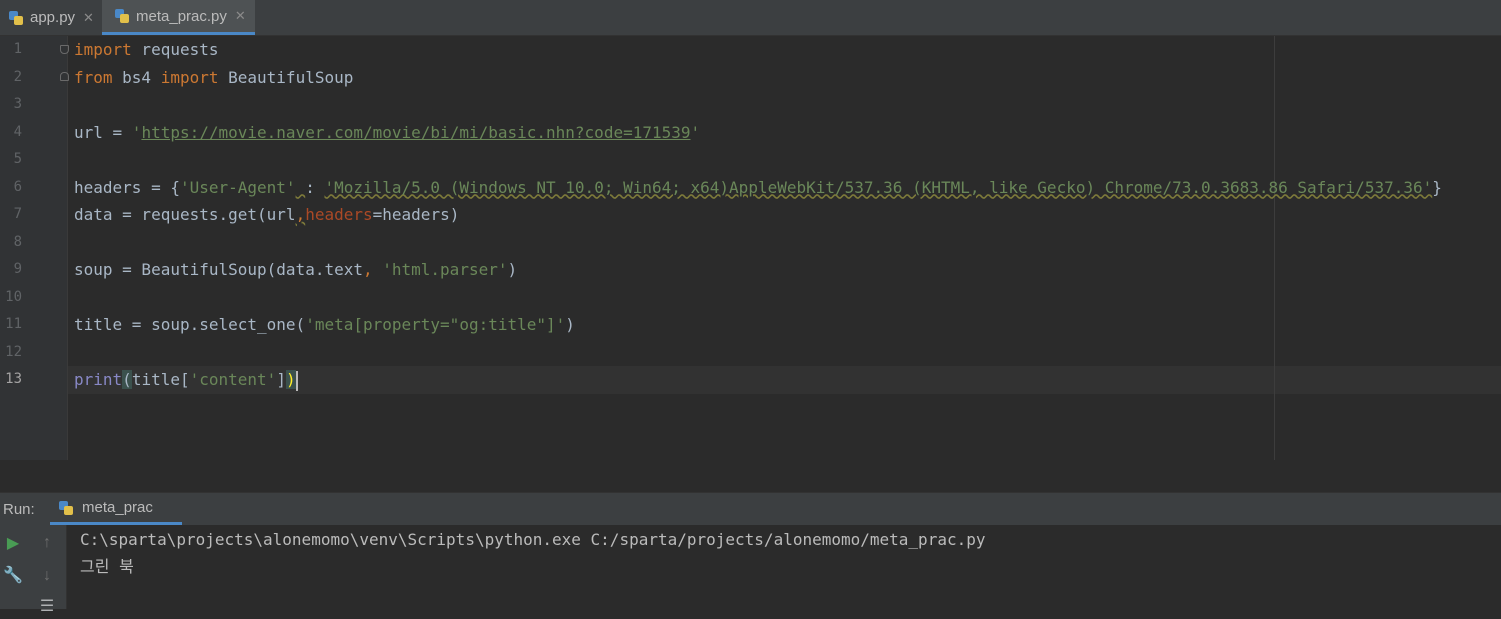 The height and width of the screenshot is (619, 1501). Describe the element at coordinates (17, 49) in the screenshot. I see `line-number: 1` at that location.